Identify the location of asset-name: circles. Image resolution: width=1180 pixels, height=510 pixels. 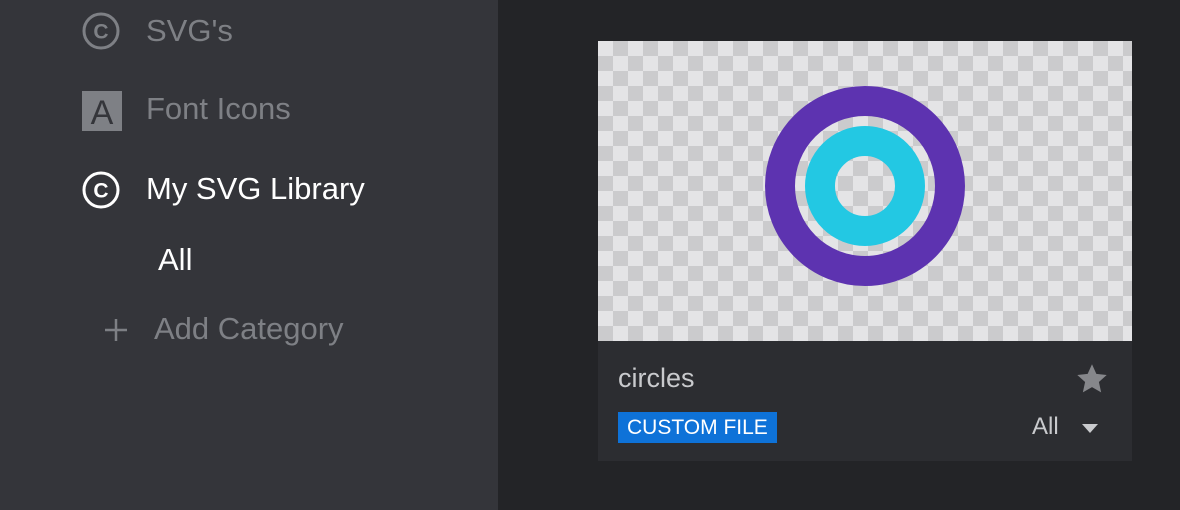
(656, 378).